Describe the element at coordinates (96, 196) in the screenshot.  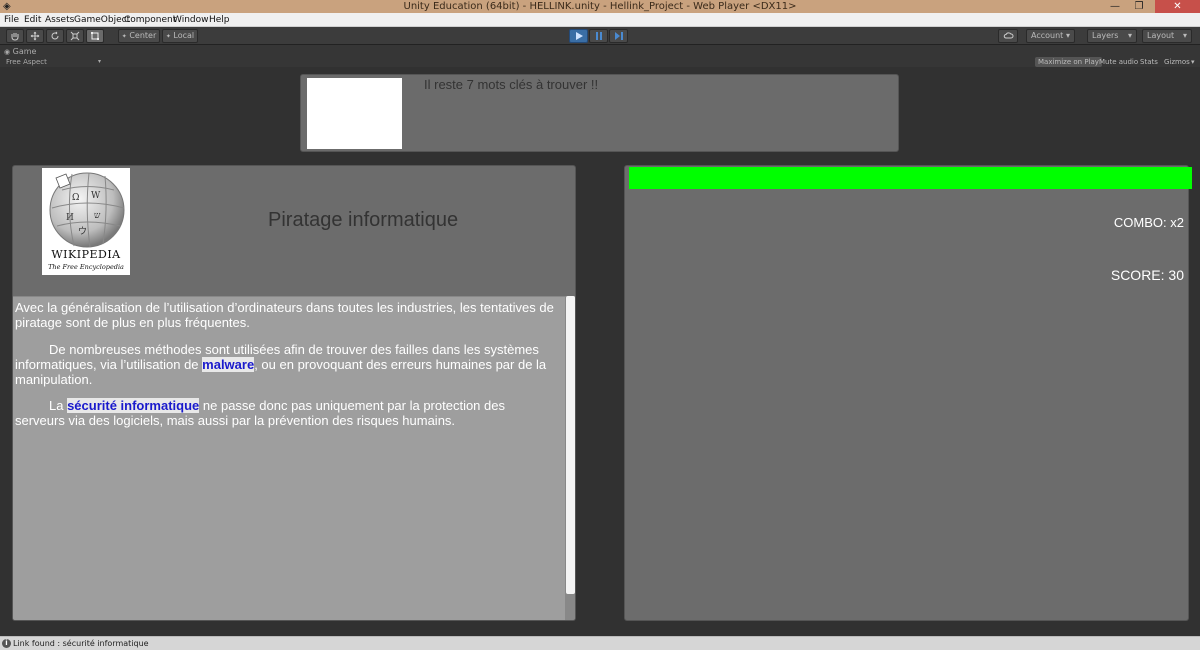
I see `svg-text: W` at that location.